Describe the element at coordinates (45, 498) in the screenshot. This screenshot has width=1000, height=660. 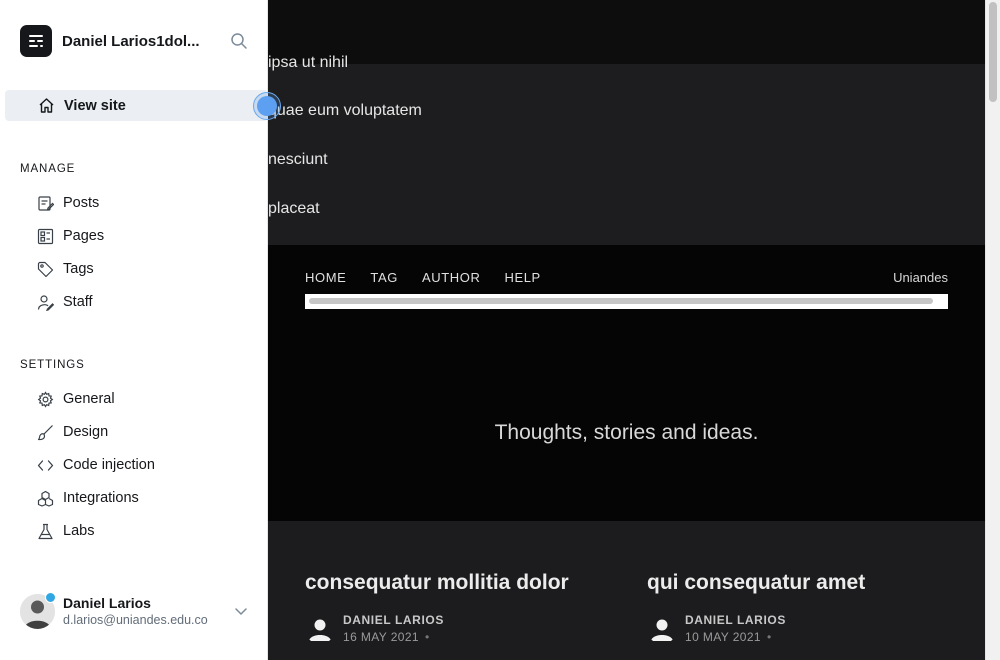
I see `integrations-icon` at that location.